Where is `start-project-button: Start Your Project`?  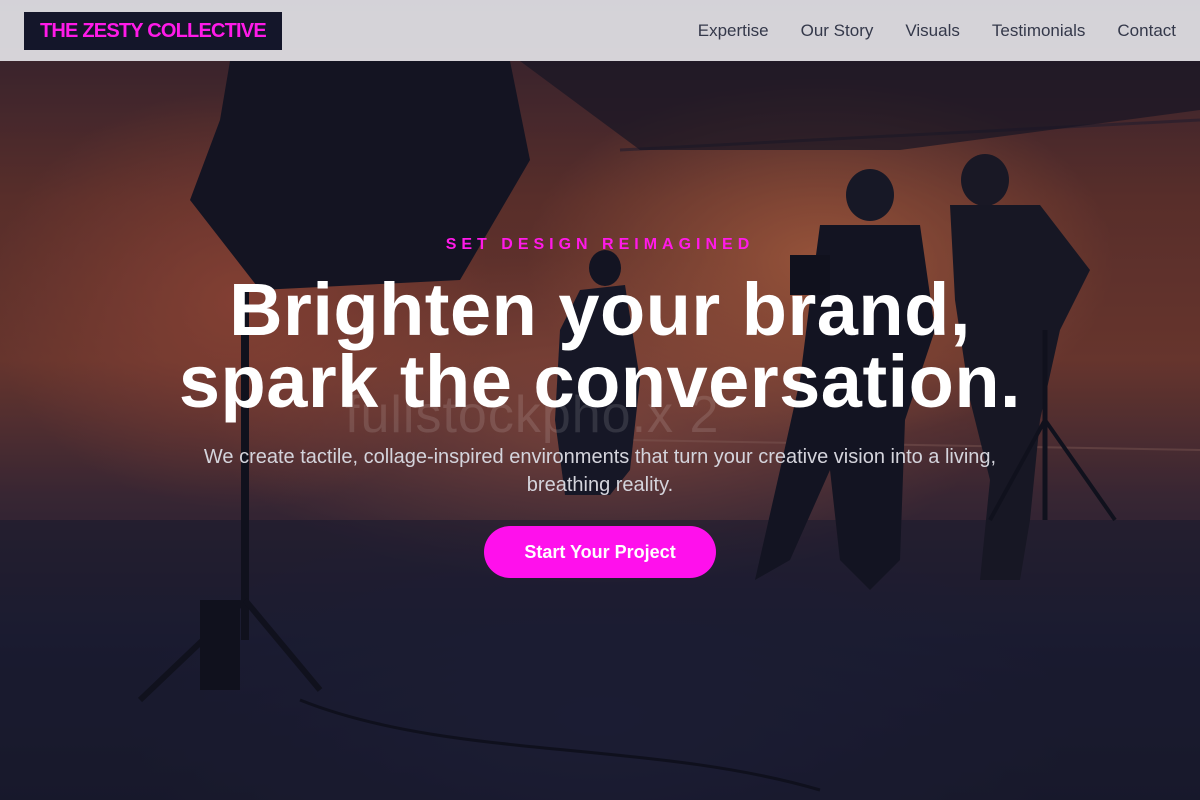
start-project-button: Start Your Project is located at coordinates (600, 552).